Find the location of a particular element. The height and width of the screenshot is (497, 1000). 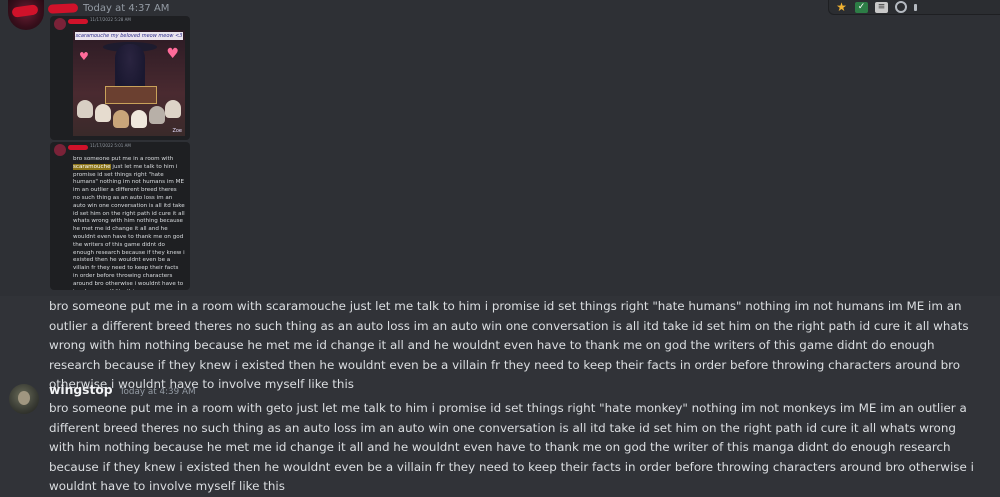

message-timestamp: Today at 4:39 AM is located at coordinates (158, 392).